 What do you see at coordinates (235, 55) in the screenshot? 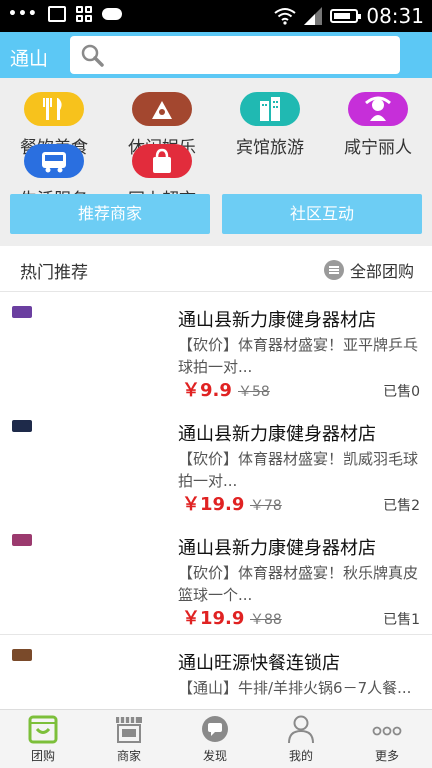
I see `search-input` at bounding box center [235, 55].